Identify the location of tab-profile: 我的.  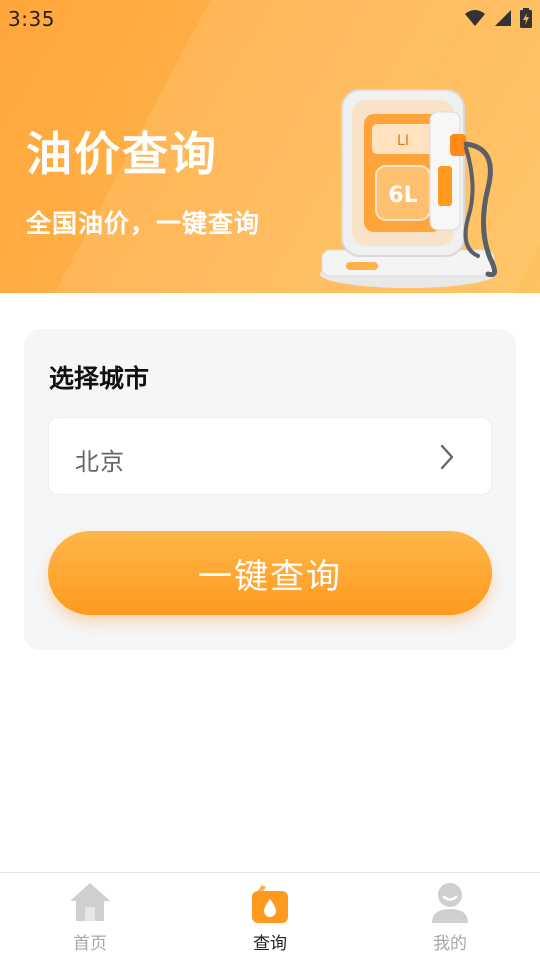
(450, 916).